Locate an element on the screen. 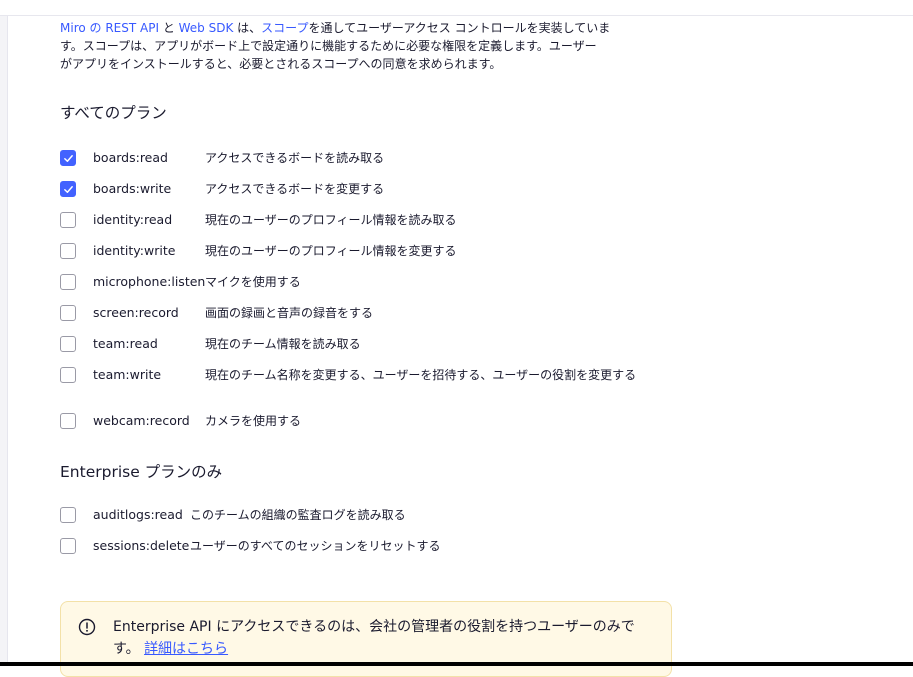 The image size is (913, 677). scope-desc: ユーザーのすべてのセッションをリセットする is located at coordinates (315, 546).